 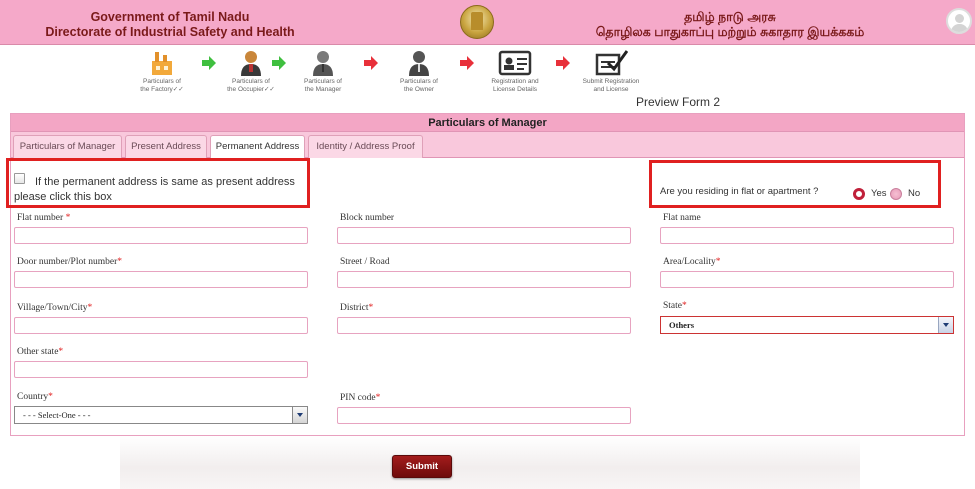 I want to click on tab-particulars-of-manager: Particulars of Manager, so click(x=67, y=146).